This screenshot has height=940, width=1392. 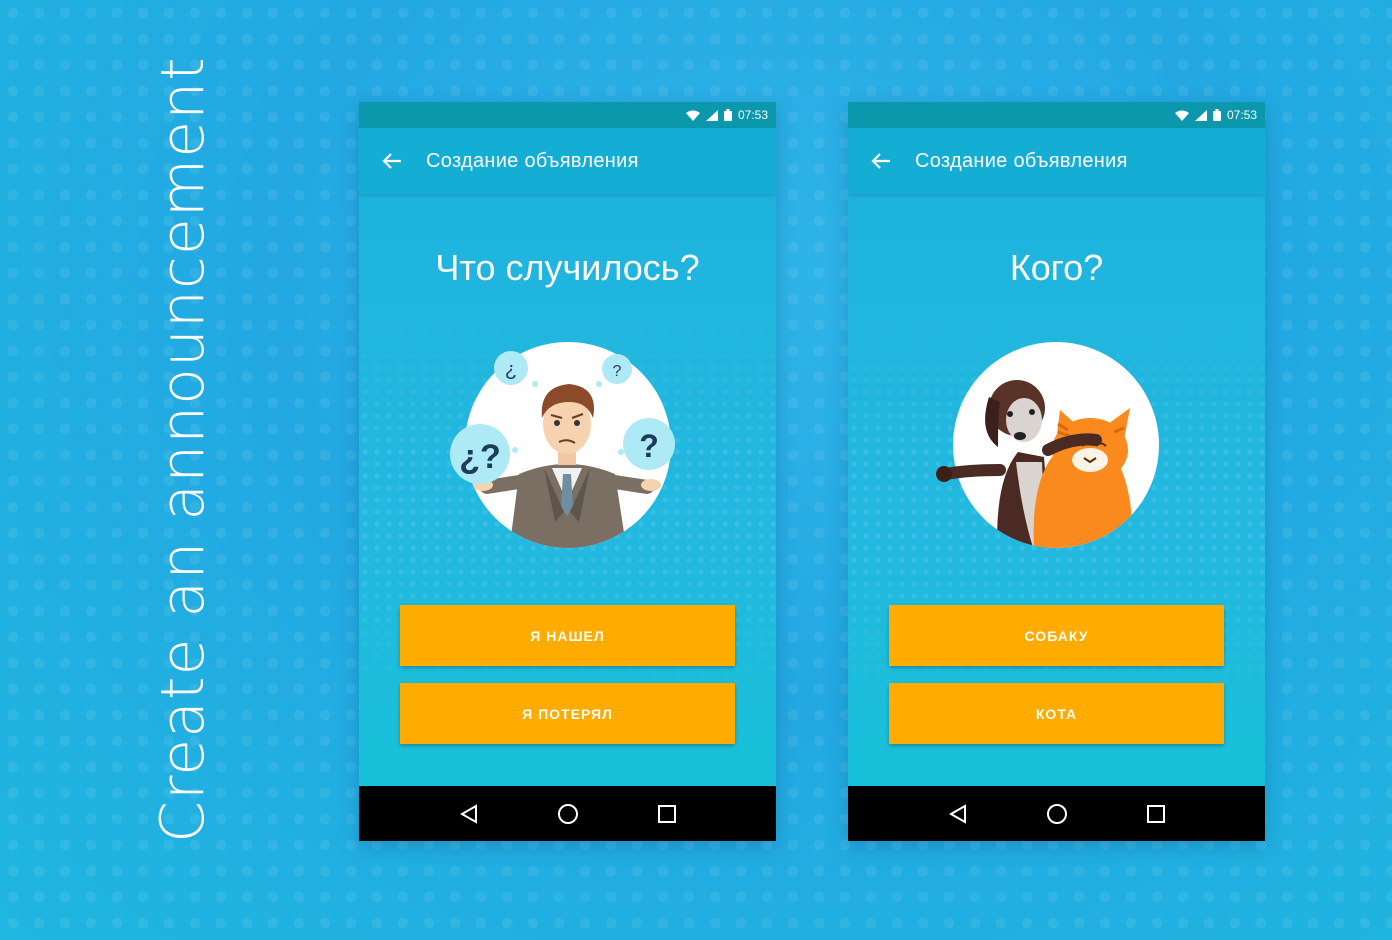 I want to click on bubble-text: ¿?, so click(x=480, y=457).